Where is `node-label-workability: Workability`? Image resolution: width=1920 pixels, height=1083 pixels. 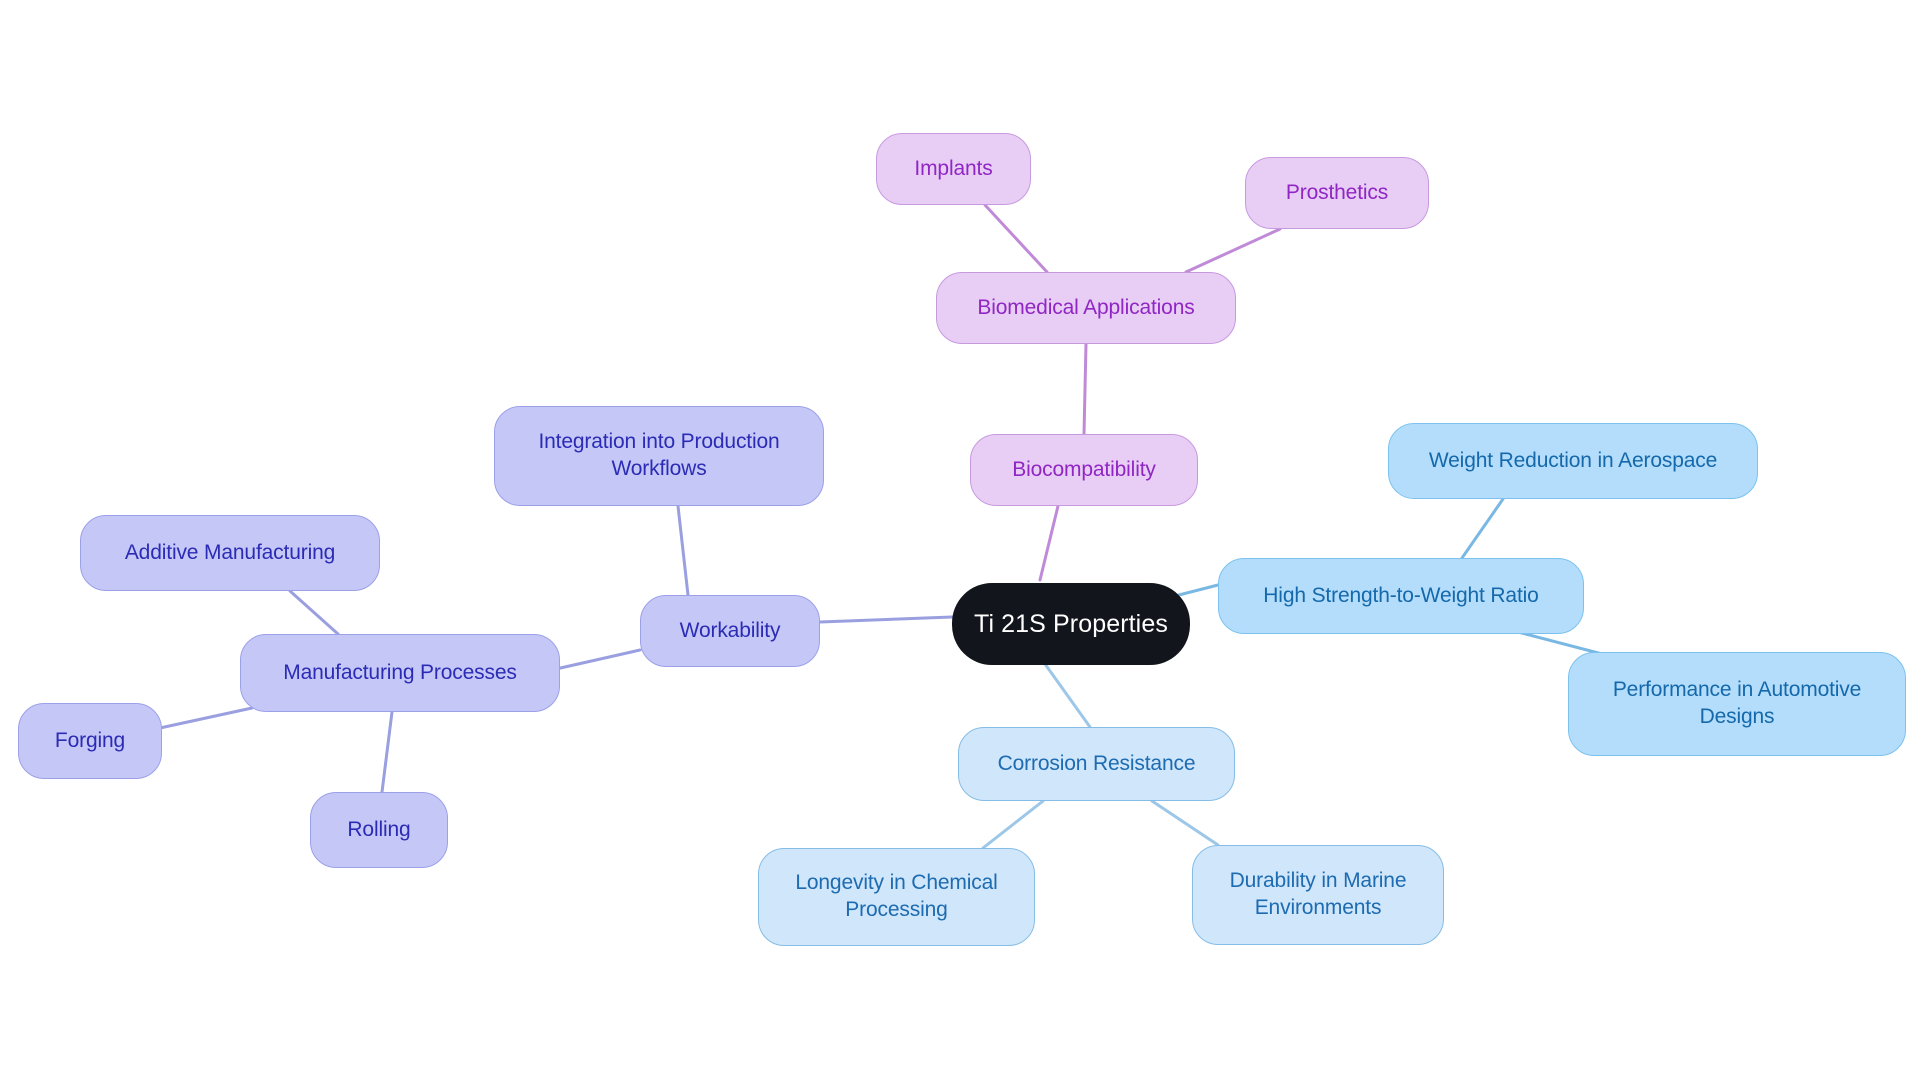
node-label-workability: Workability is located at coordinates (730, 630).